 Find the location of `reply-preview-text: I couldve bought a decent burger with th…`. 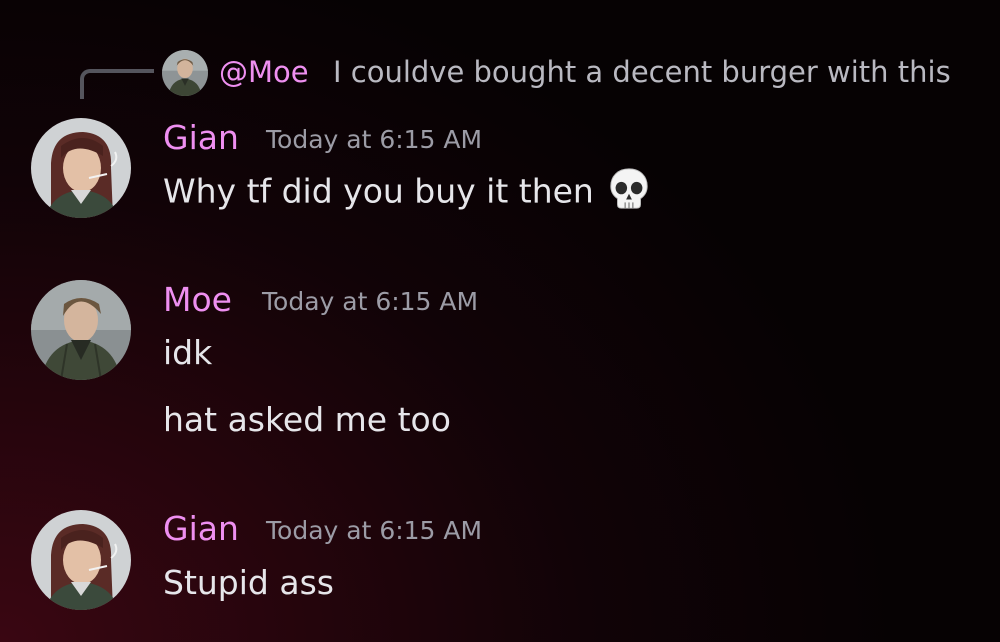

reply-preview-text: I couldve bought a decent burger with th… is located at coordinates (642, 72).